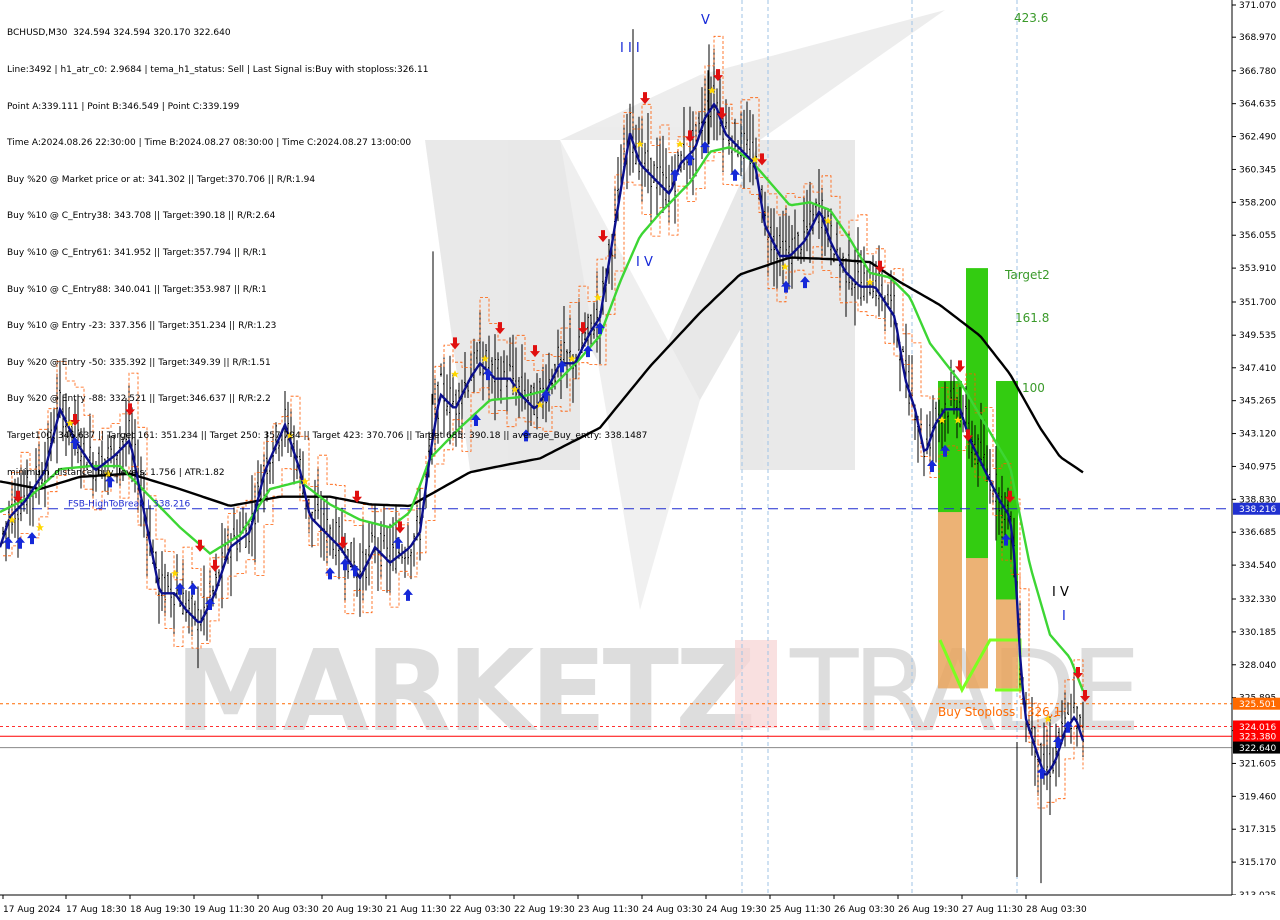  Describe the element at coordinates (1257, 749) in the screenshot. I see `price-label: 322.640` at that location.